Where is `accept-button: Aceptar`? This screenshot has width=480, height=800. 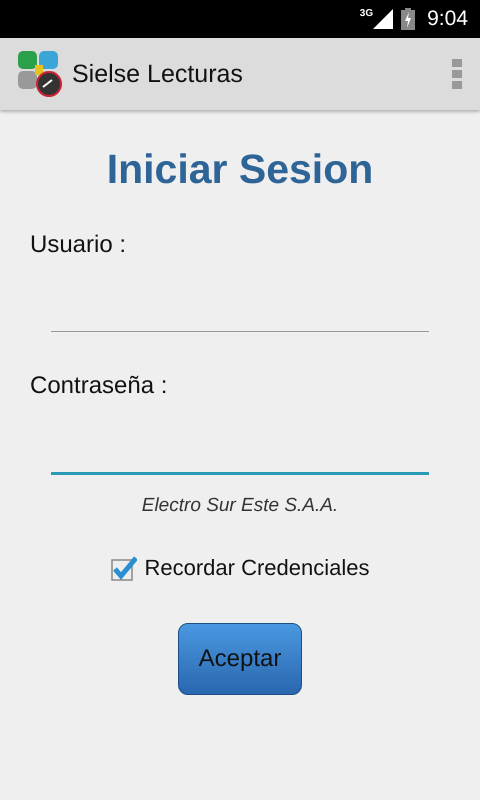
accept-button: Aceptar is located at coordinates (240, 659).